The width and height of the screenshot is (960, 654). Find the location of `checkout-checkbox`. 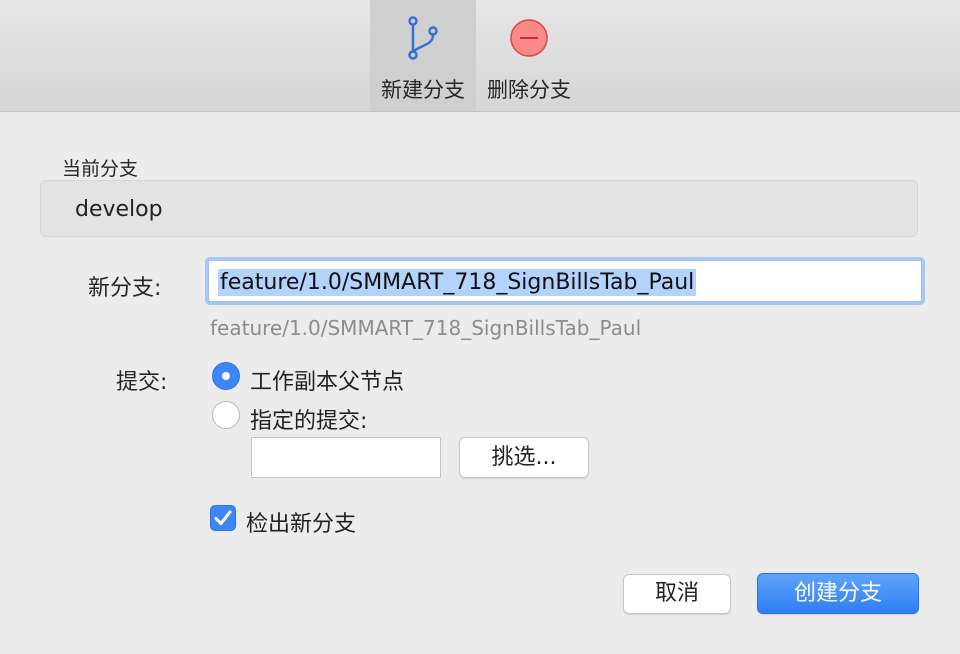

checkout-checkbox is located at coordinates (223, 518).